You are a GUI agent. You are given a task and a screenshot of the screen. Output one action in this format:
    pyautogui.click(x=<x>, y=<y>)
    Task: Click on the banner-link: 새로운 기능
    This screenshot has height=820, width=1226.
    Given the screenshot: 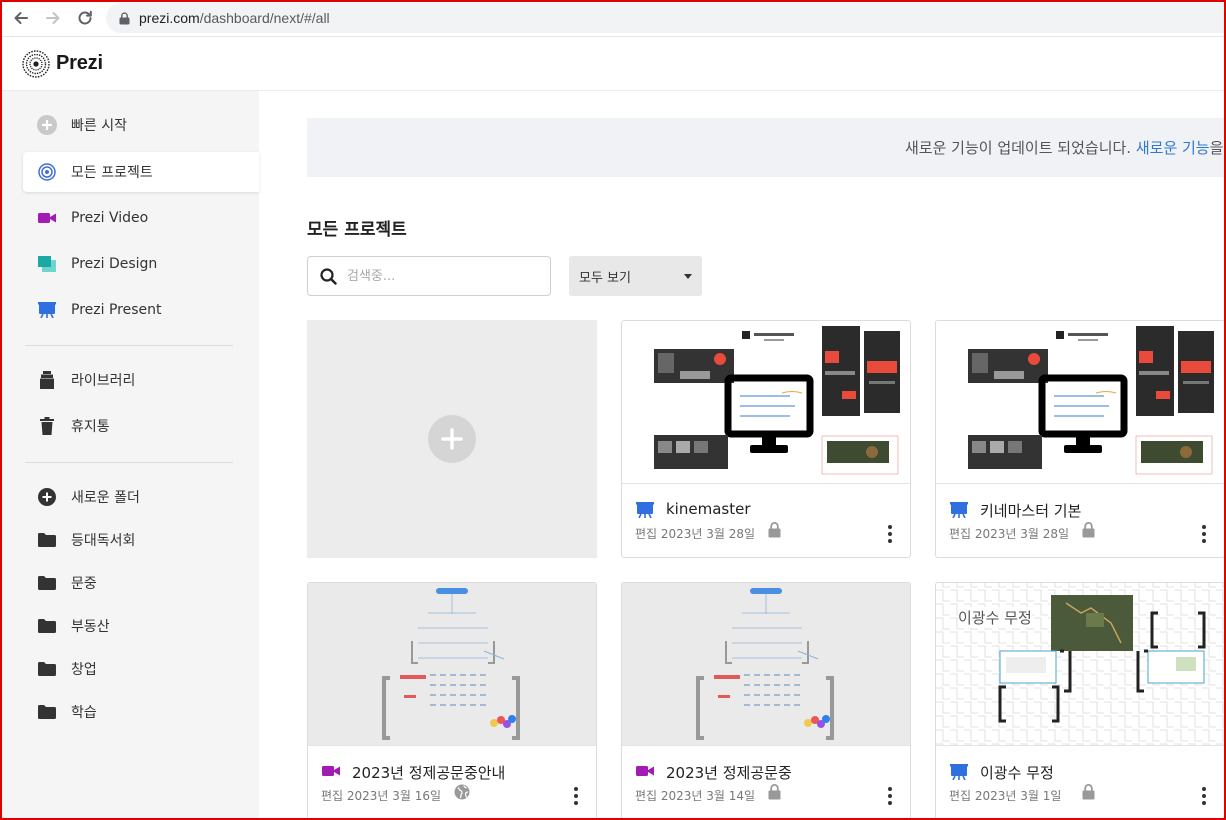 What is the action you would take?
    pyautogui.click(x=1173, y=148)
    